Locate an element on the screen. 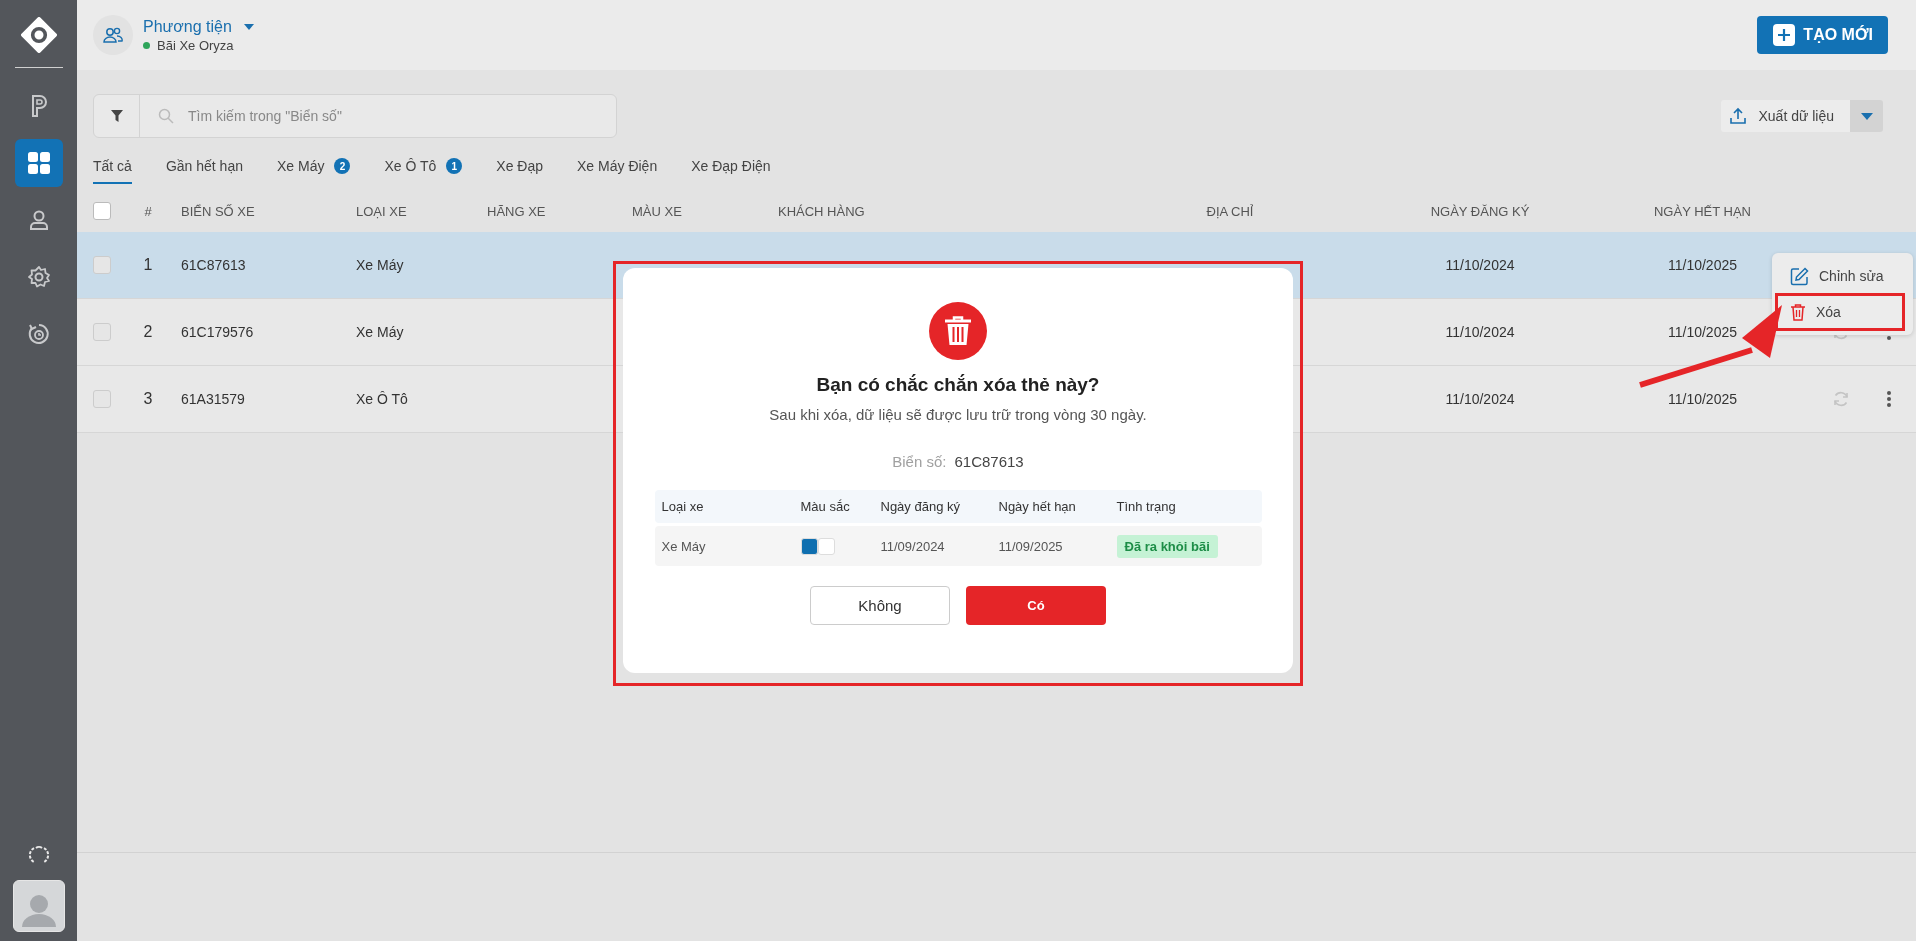  column-header: Loại xe is located at coordinates (683, 506).